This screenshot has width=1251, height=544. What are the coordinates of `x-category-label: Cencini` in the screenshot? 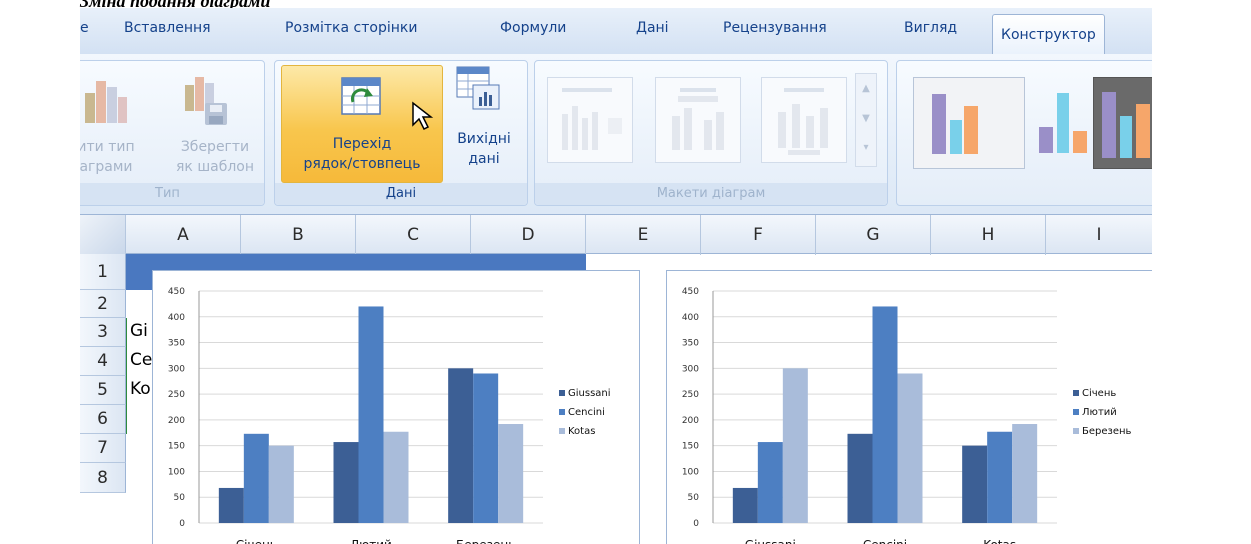 It's located at (885, 541).